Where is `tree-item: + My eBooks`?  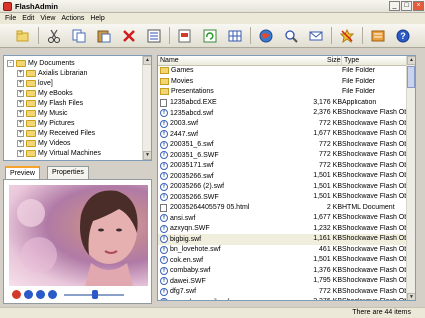
tree-item: + My eBooks is located at coordinates (79, 93).